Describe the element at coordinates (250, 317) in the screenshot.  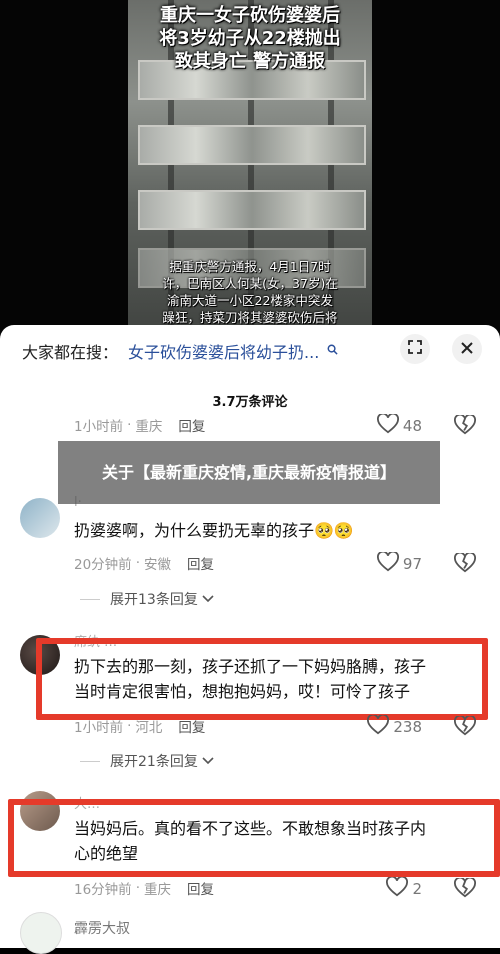
I see `video-caption-line: 躁狂，持菜刀将其婆婆砍伤后将` at that location.